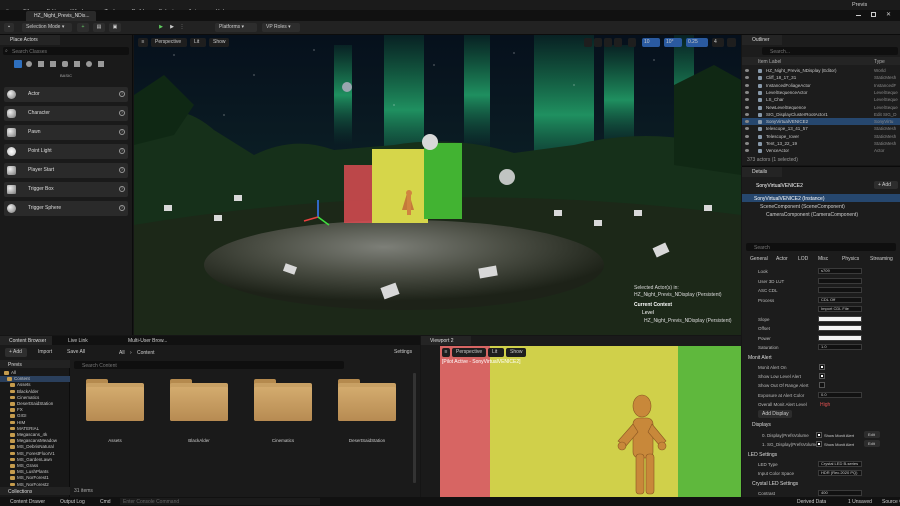 The image size is (900, 506). What do you see at coordinates (281, 27) in the screenshot?
I see `vp-roles-dropdown: VP Roles ▾` at bounding box center [281, 27].